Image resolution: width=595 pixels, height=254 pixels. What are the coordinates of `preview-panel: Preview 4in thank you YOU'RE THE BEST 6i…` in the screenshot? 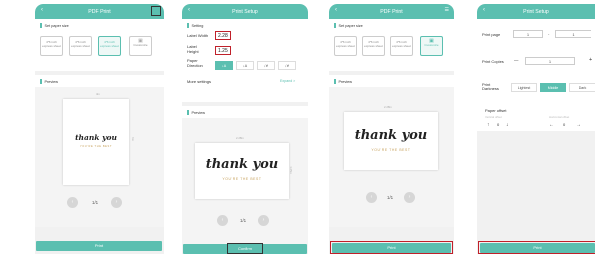 It's located at (99, 151).